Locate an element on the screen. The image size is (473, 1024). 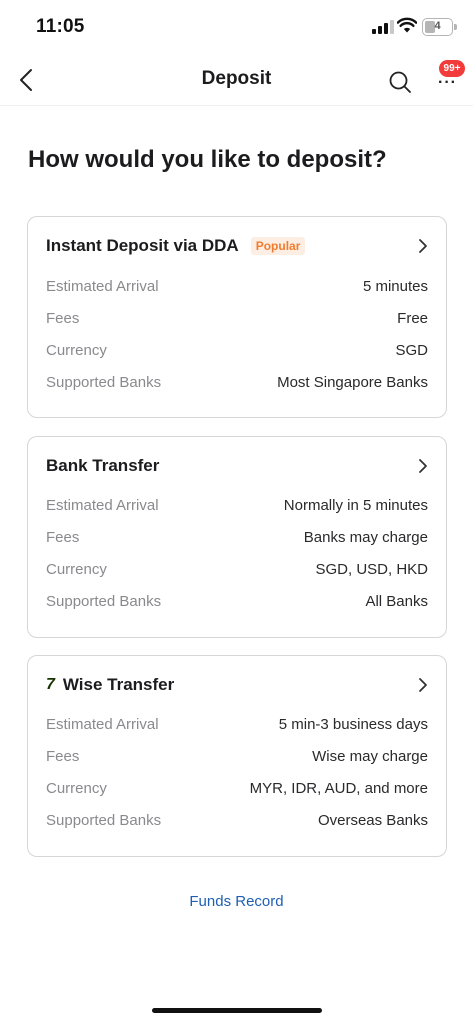
row-value: Banks may charge is located at coordinates (365, 537).